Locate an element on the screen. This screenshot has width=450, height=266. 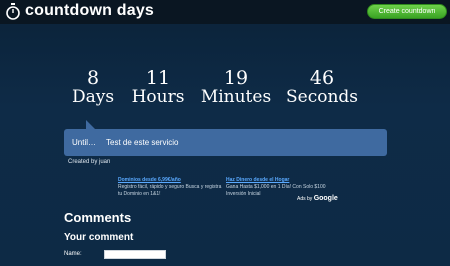
countdown-seconds: 46 Seconds is located at coordinates (322, 87).